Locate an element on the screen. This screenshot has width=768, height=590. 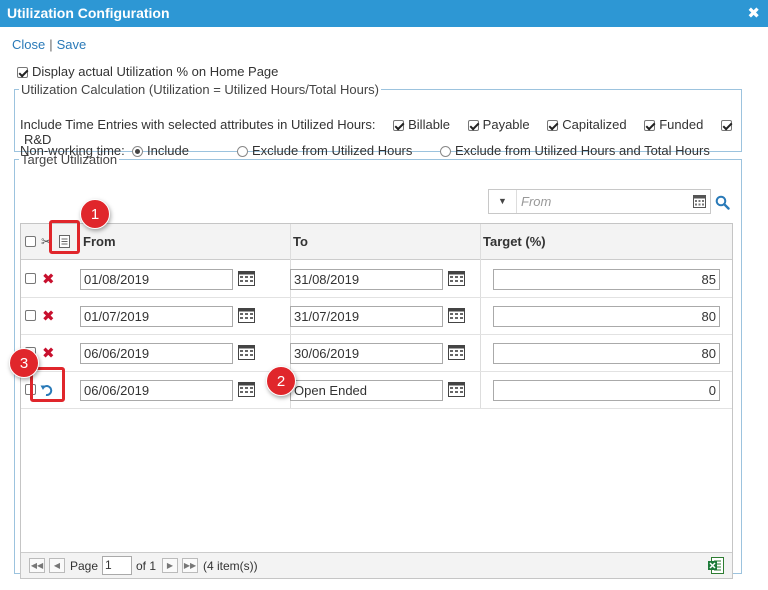
table-row: ✖ 01/07/2019 31/07/2019 80 is located at coordinates (376, 316).